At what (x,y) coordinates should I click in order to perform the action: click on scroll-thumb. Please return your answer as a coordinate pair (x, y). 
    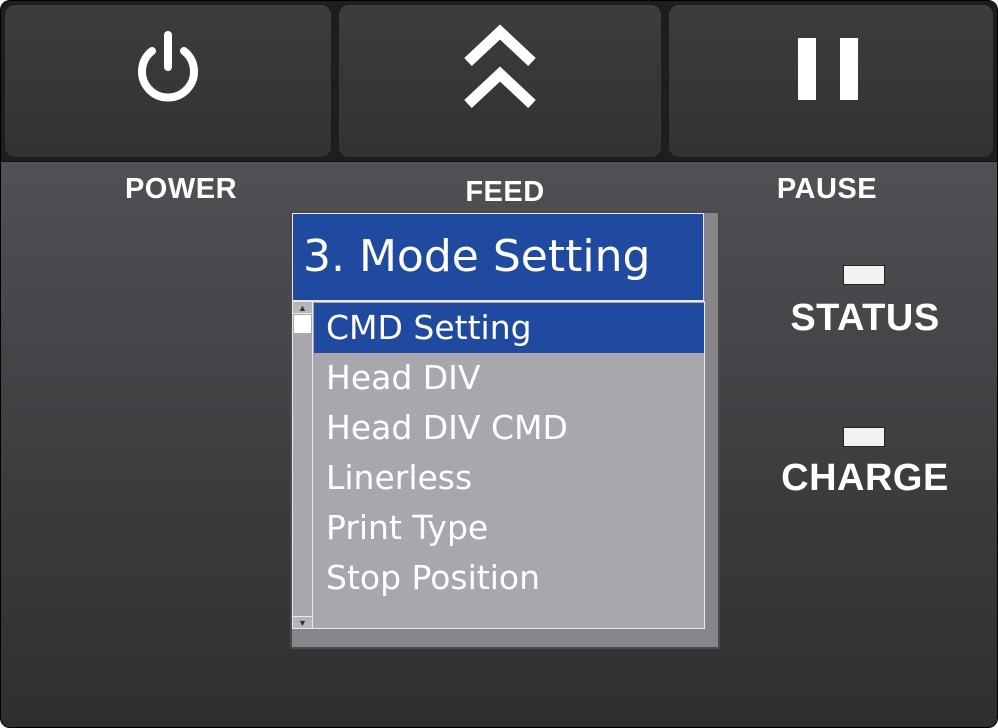
    Looking at the image, I should click on (302, 324).